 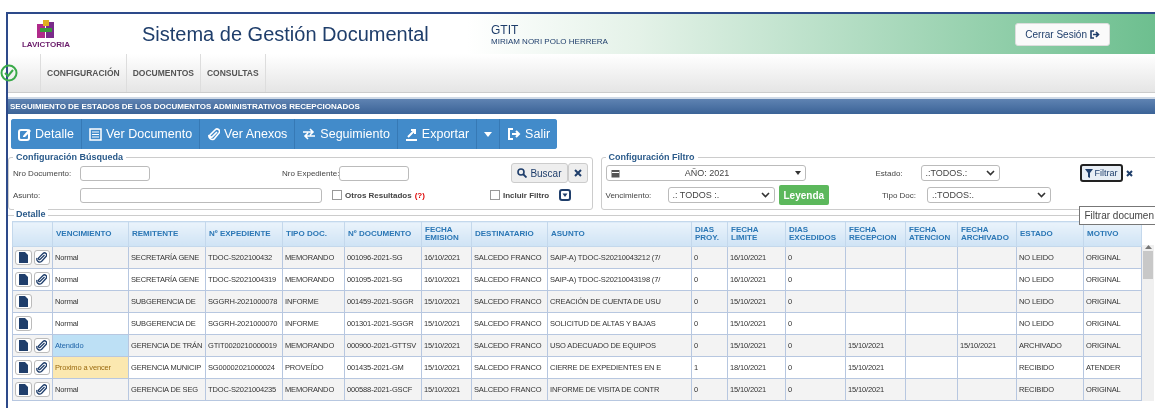 What do you see at coordinates (509, 234) in the screenshot?
I see `column-header: DESTINATARIO` at bounding box center [509, 234].